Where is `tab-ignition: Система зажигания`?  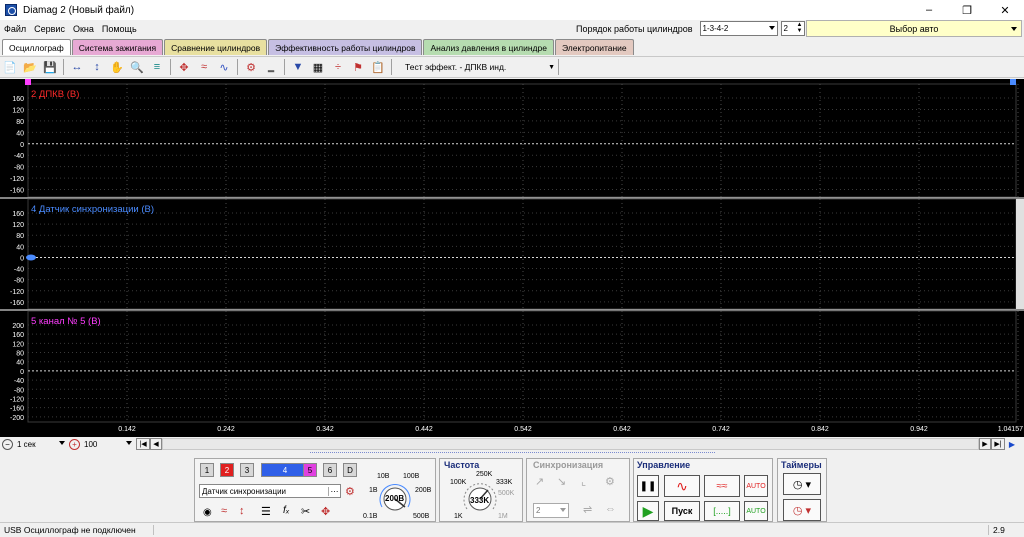
tab-ignition: Система зажигания is located at coordinates (117, 47).